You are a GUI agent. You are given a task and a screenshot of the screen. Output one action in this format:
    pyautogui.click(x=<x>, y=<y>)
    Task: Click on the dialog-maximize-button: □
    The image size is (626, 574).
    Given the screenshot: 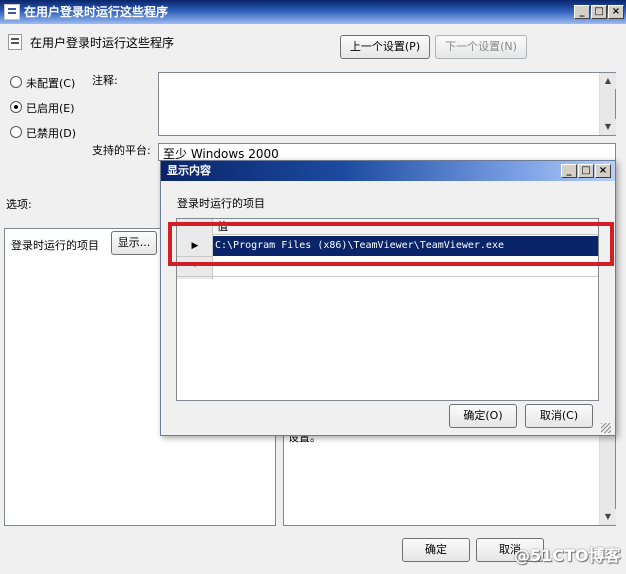 What is the action you would take?
    pyautogui.click(x=586, y=171)
    